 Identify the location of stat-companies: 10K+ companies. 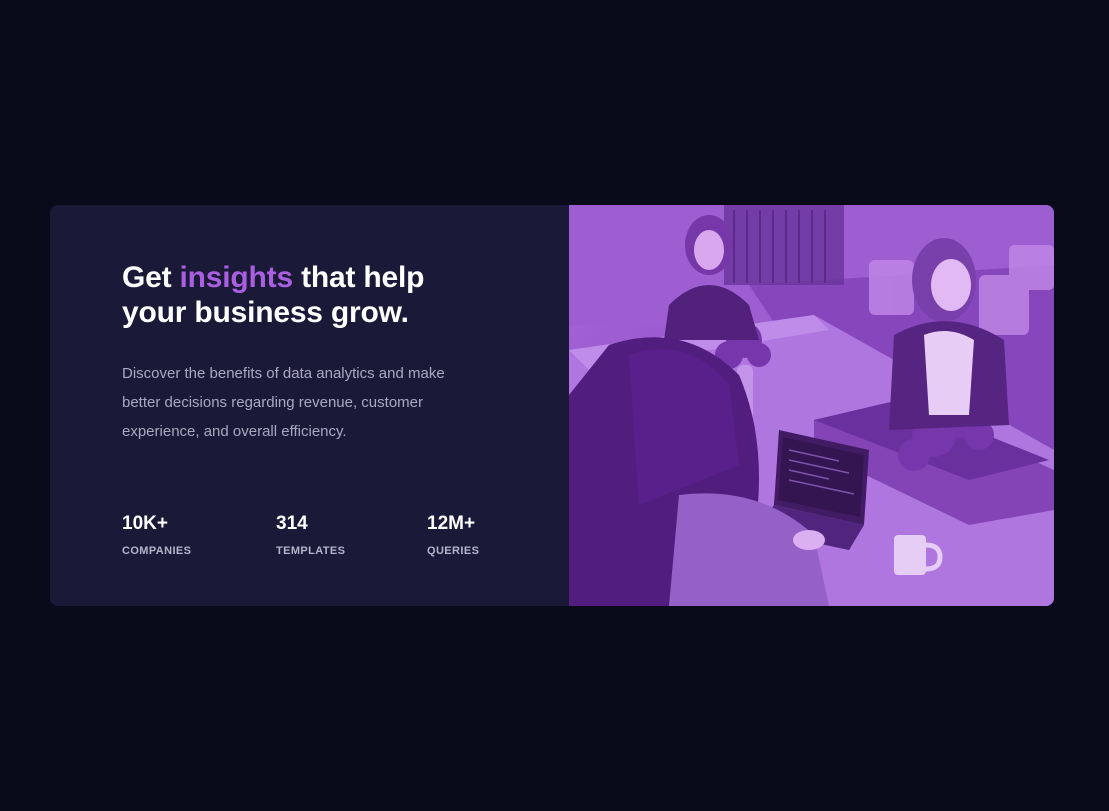
(156, 534).